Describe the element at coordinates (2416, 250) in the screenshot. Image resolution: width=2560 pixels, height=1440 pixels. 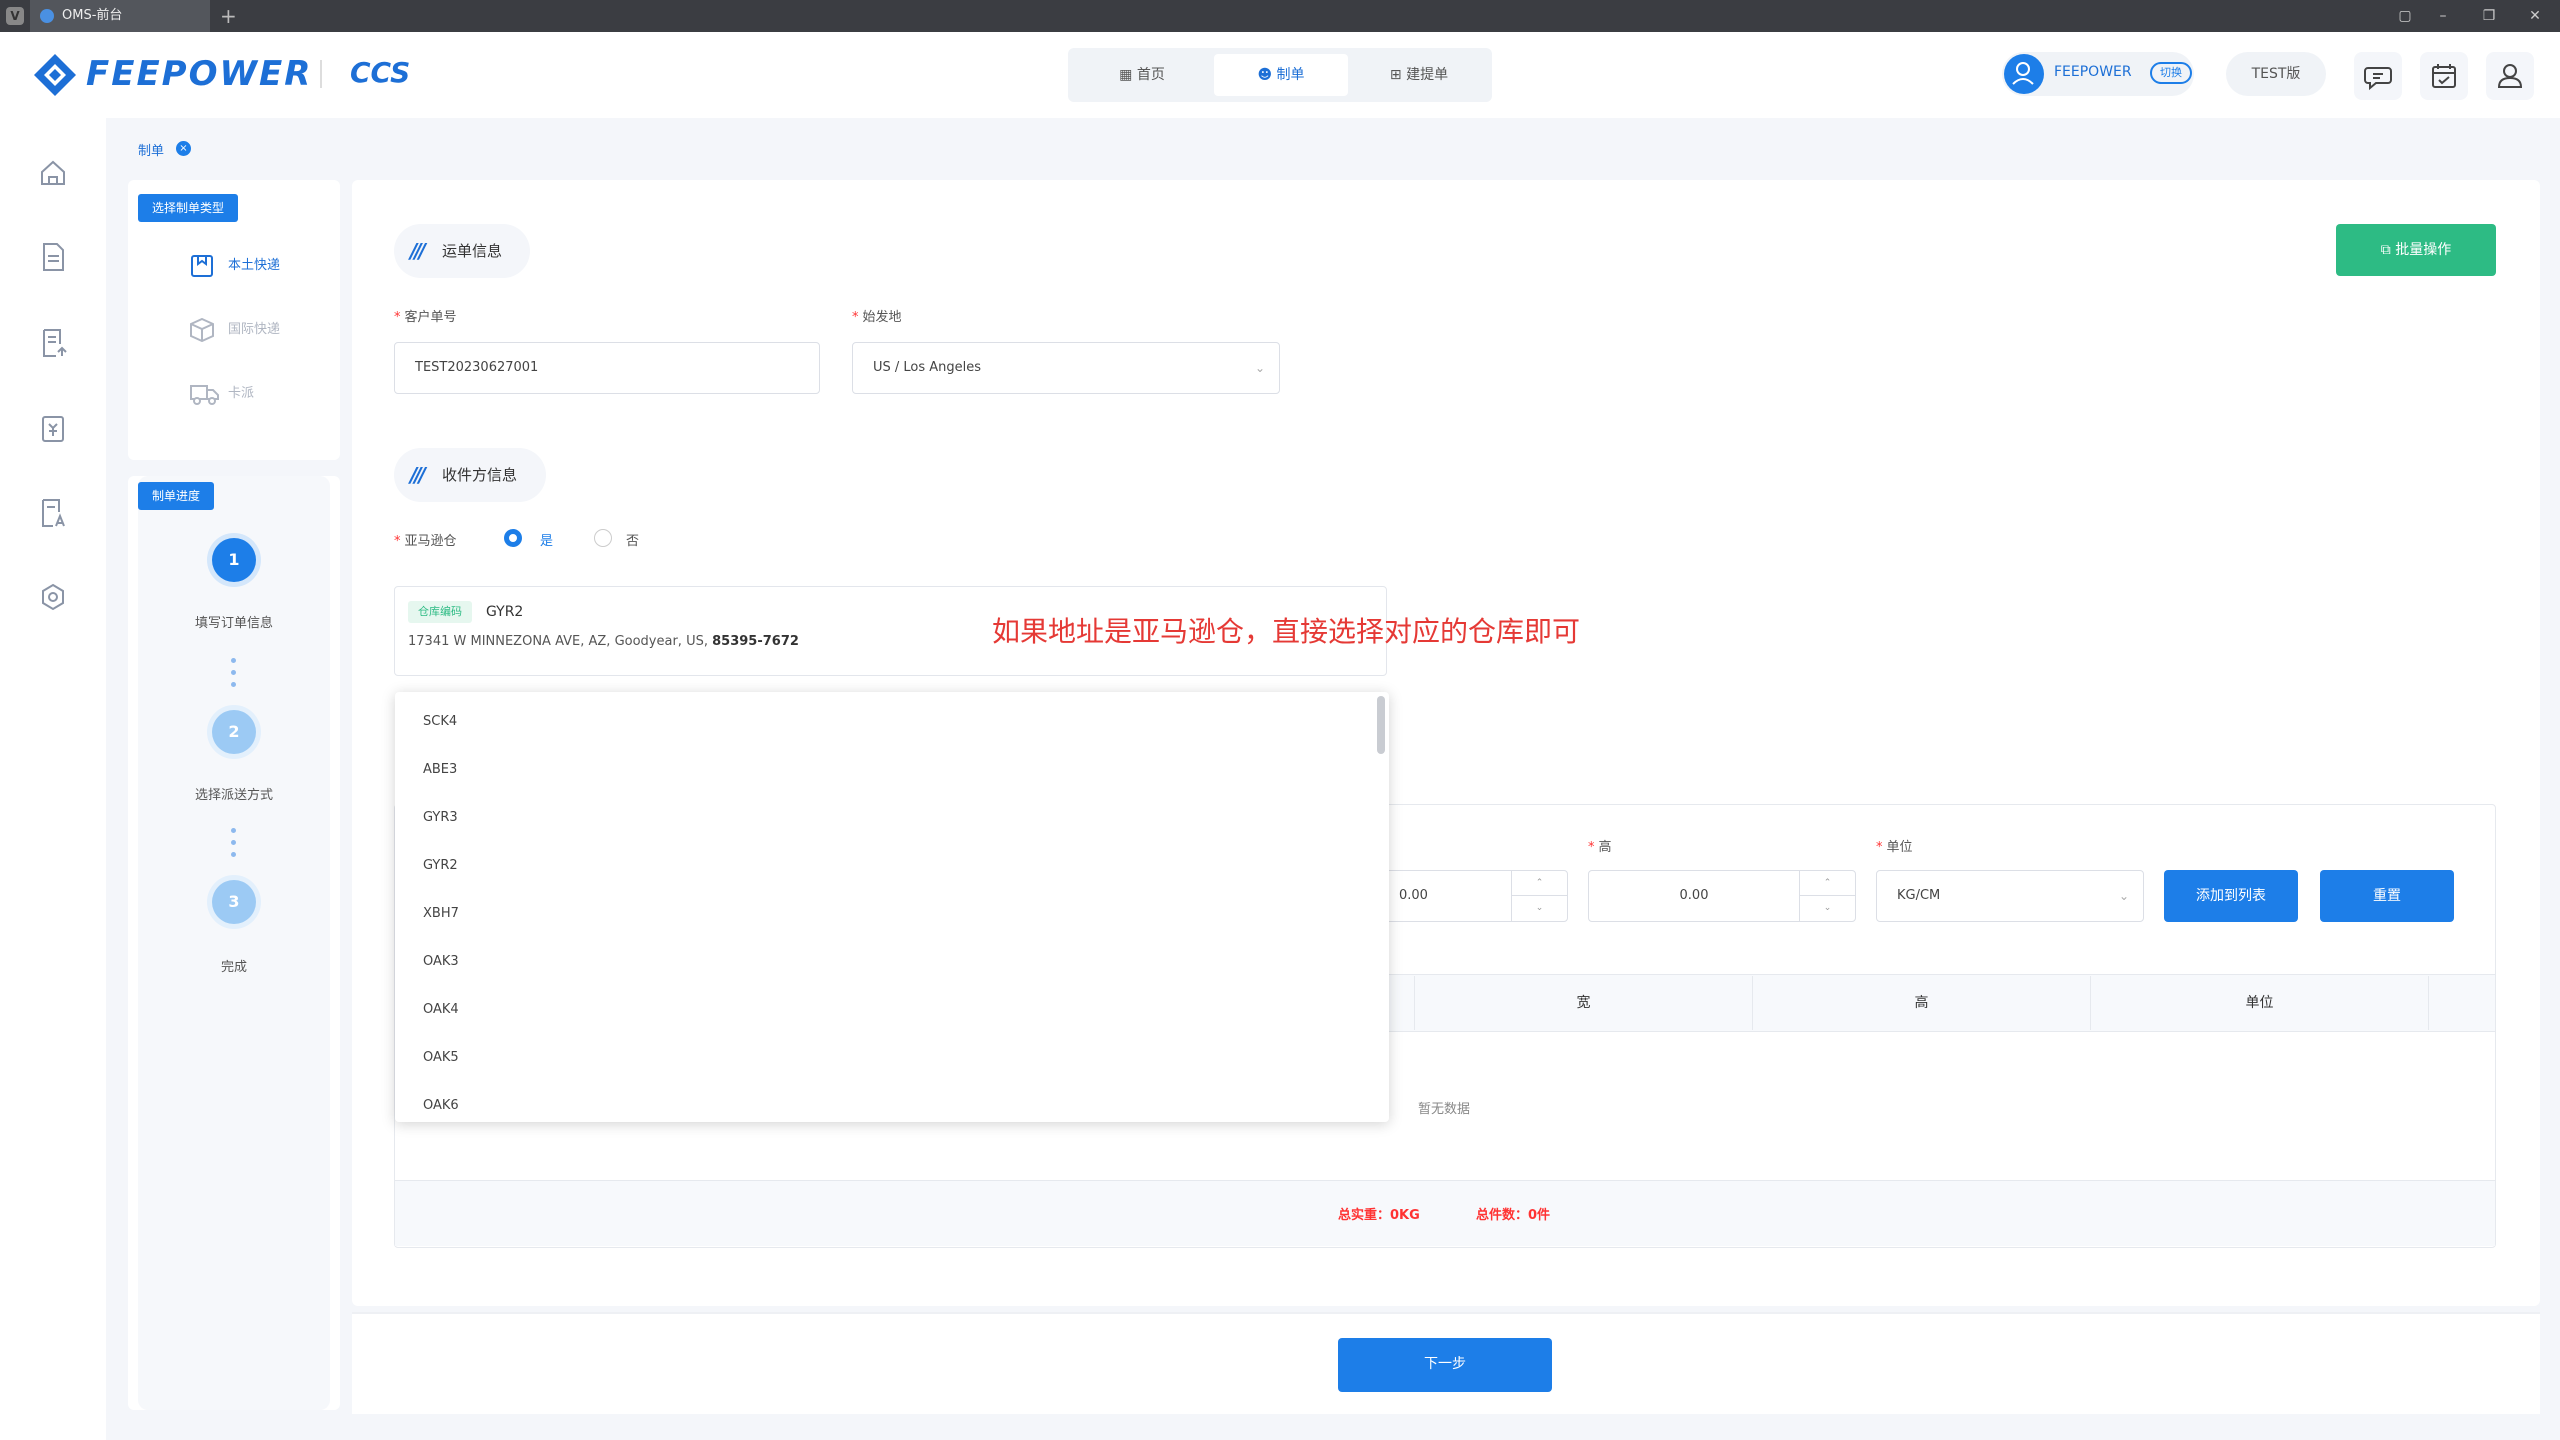
I see `batch-operation-button: ⧉ 批量操作` at that location.